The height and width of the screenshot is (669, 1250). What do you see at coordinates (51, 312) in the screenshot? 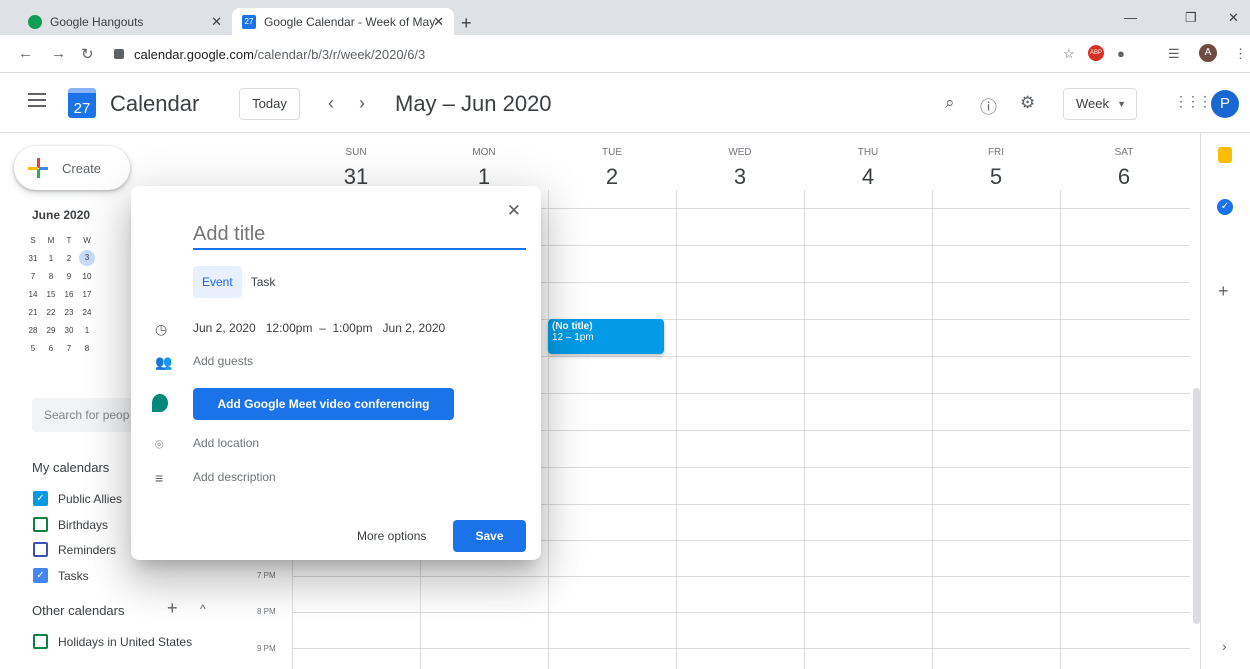
I see `mini-day: 22` at bounding box center [51, 312].